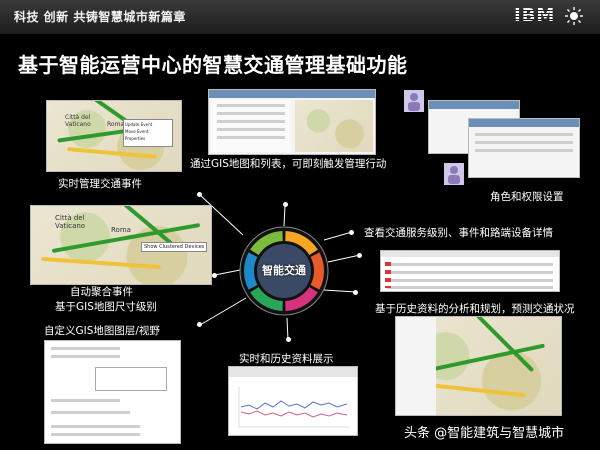 The height and width of the screenshot is (450, 600). Describe the element at coordinates (293, 397) in the screenshot. I see `line-chart-icon` at that location.